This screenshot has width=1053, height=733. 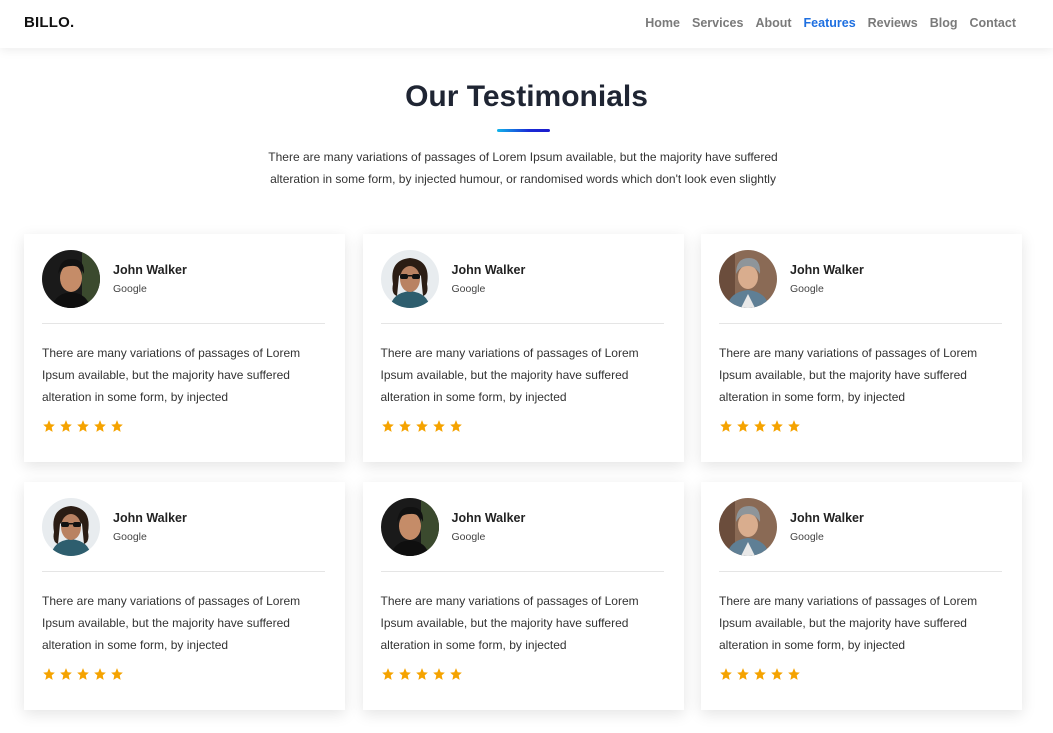 I want to click on nav-link-reviews: Reviews, so click(x=893, y=23).